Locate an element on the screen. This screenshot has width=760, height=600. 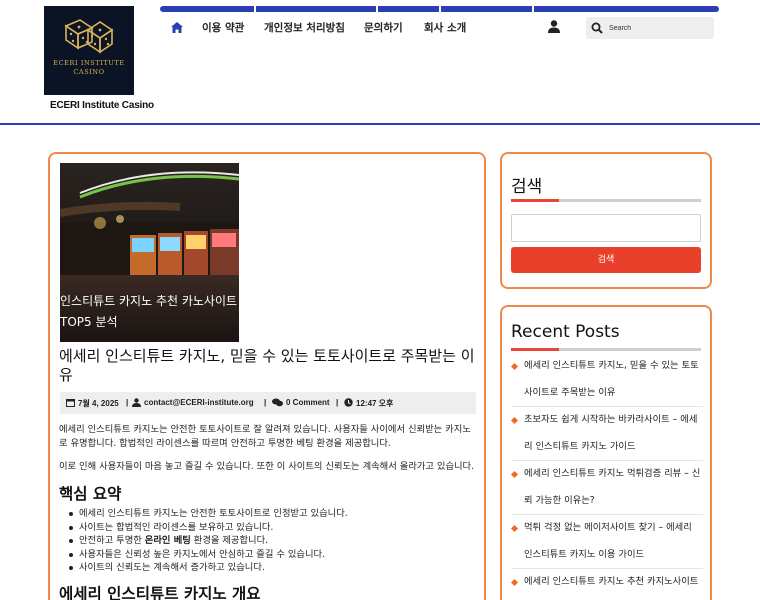
home-icon is located at coordinates (177, 27).